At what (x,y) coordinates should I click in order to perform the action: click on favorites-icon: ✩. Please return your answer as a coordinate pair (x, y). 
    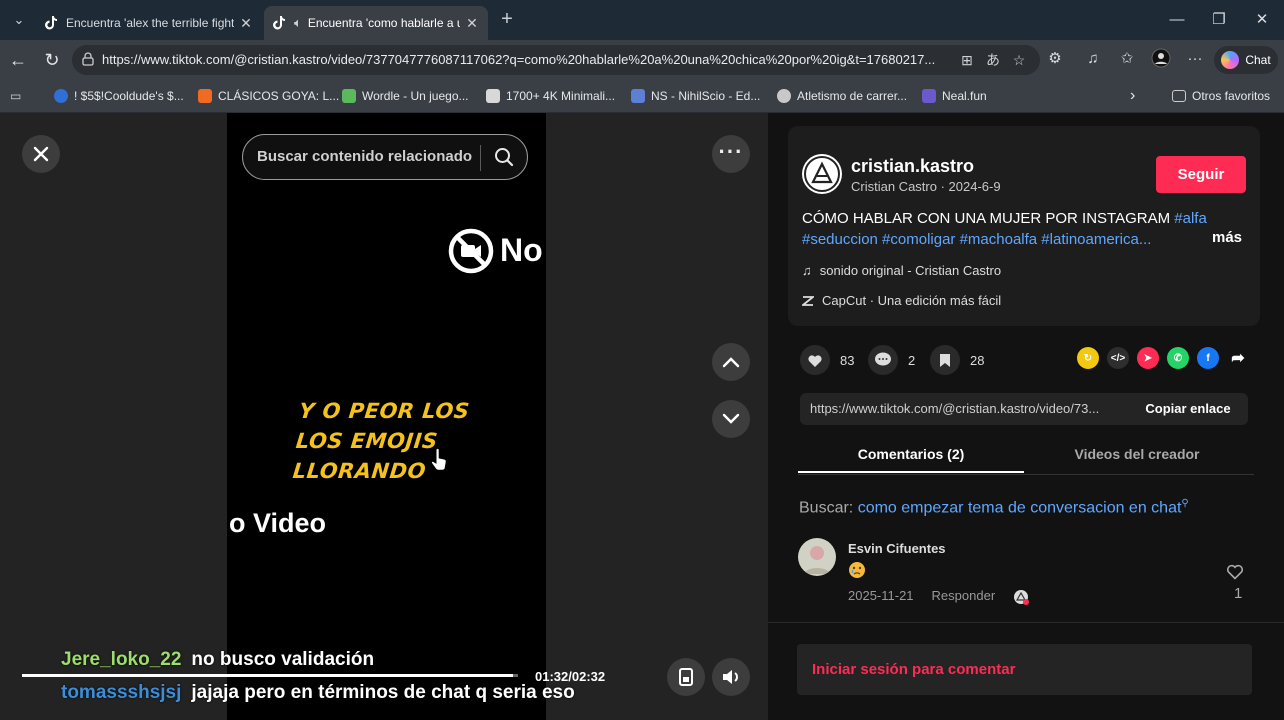
    Looking at the image, I should click on (1127, 59).